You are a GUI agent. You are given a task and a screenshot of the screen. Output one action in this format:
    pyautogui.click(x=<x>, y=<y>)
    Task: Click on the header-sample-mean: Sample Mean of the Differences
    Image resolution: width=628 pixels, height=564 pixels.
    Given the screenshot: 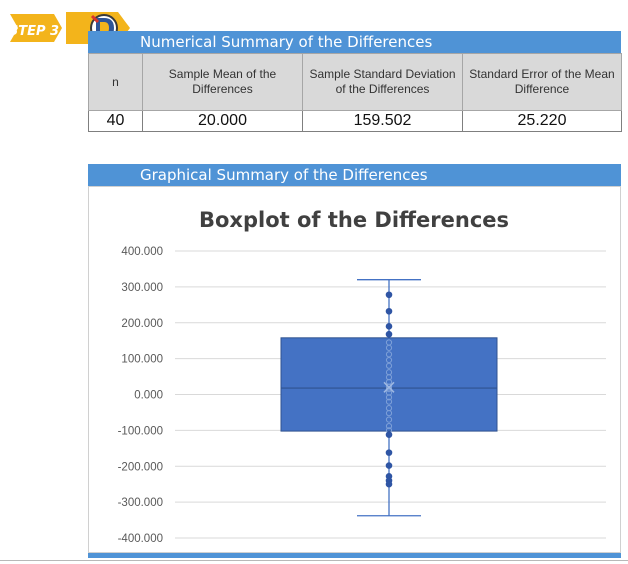 What is the action you would take?
    pyautogui.click(x=222, y=82)
    